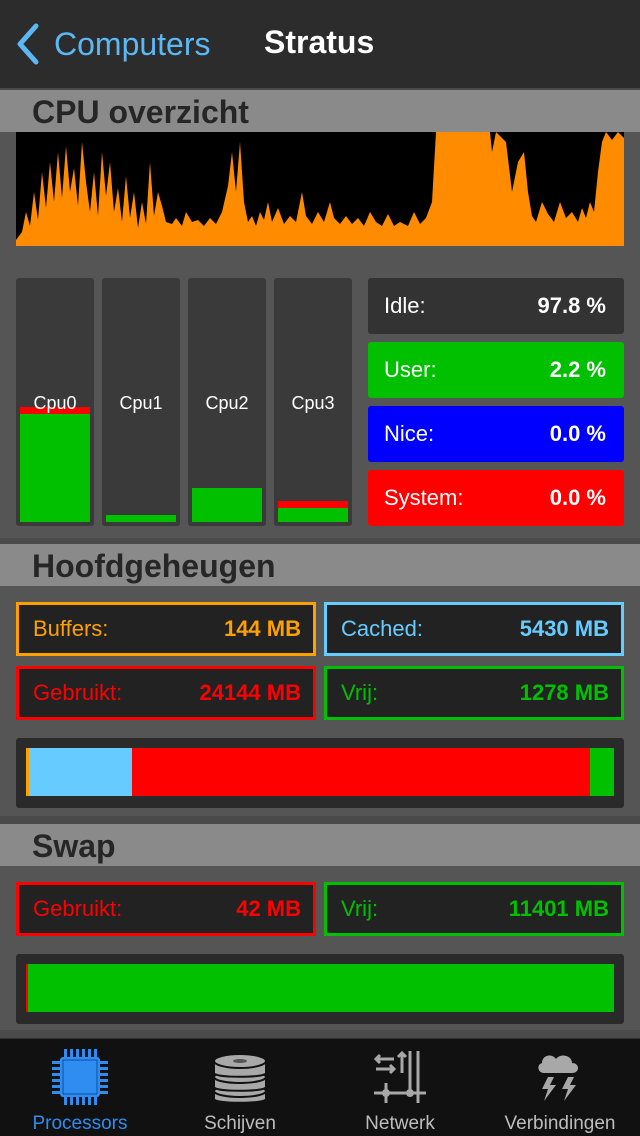 Image resolution: width=640 pixels, height=1136 pixels. What do you see at coordinates (474, 693) in the screenshot?
I see `memory-free-box: Vrij: 1278 MB` at bounding box center [474, 693].